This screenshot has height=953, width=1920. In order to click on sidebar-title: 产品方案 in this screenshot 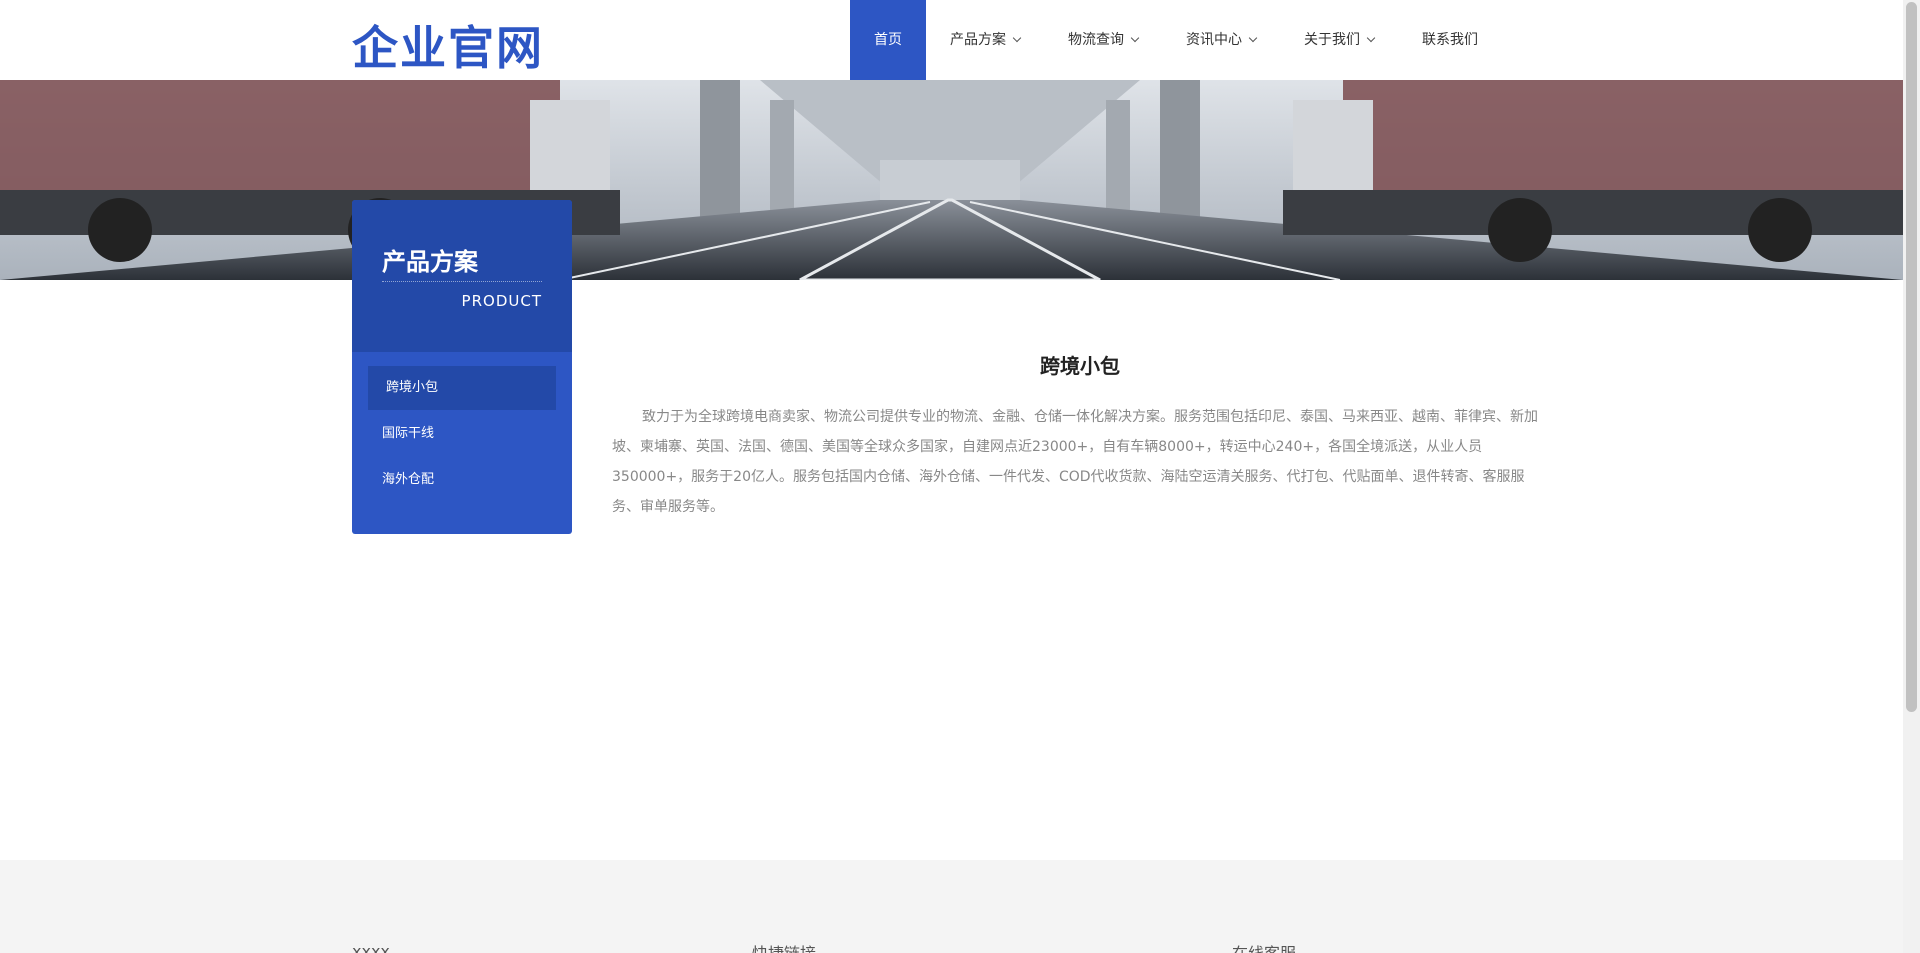, I will do `click(430, 262)`.